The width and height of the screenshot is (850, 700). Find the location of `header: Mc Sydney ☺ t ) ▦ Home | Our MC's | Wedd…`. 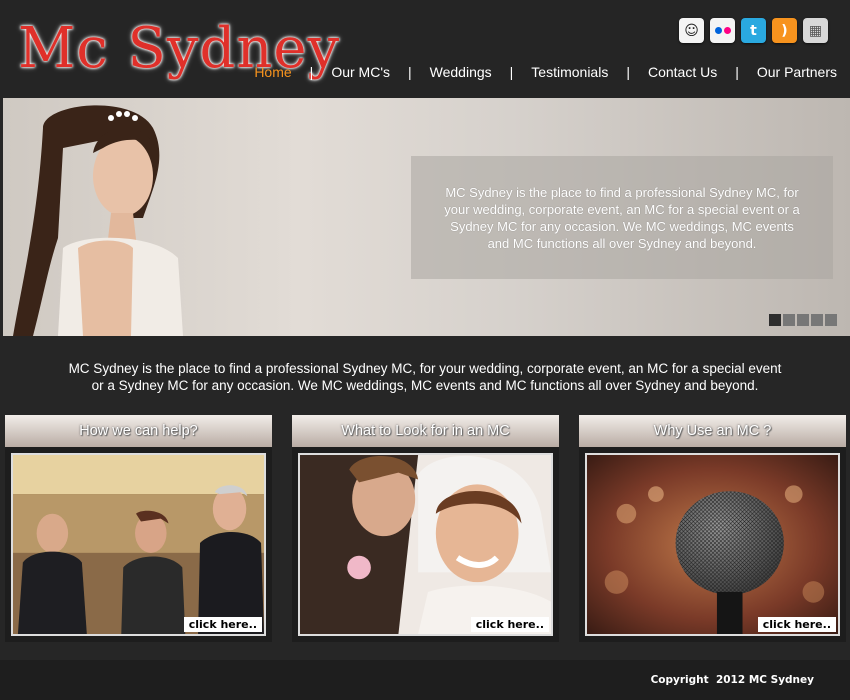

header: Mc Sydney ☺ t ) ▦ Home | Our MC's | Wedd… is located at coordinates (425, 49).